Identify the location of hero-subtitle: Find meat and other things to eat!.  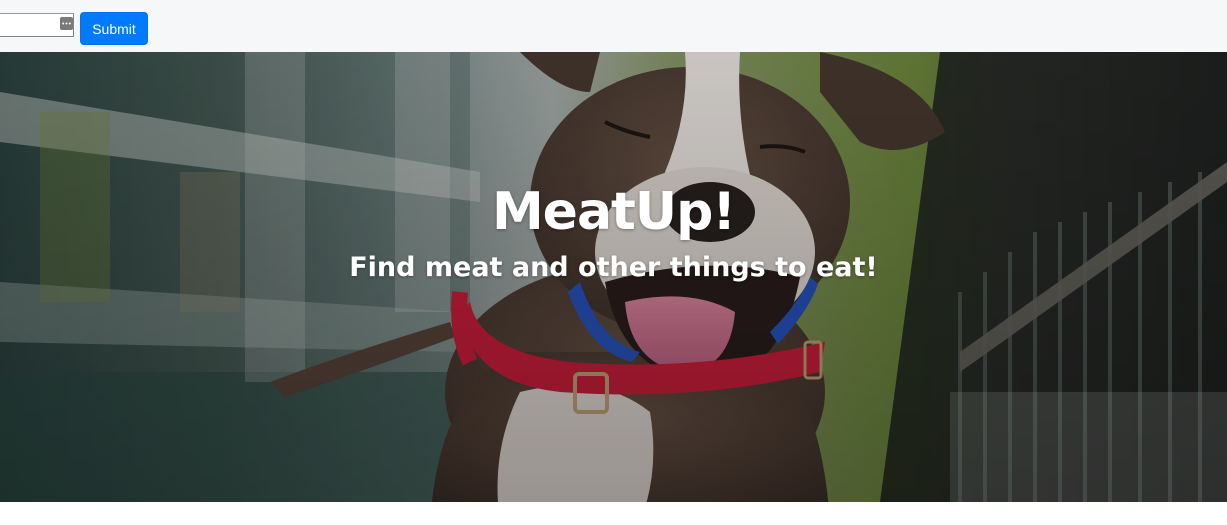
(613, 267).